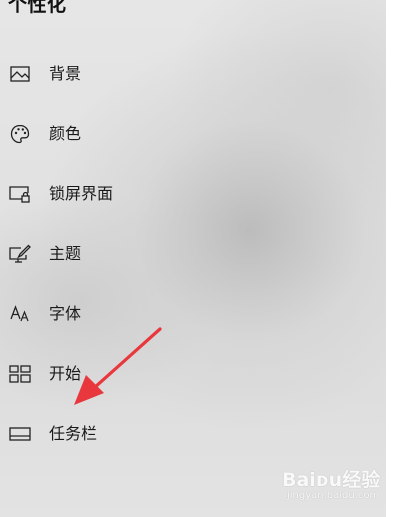 The height and width of the screenshot is (517, 403). I want to click on page-title: 个性化, so click(37, 8).